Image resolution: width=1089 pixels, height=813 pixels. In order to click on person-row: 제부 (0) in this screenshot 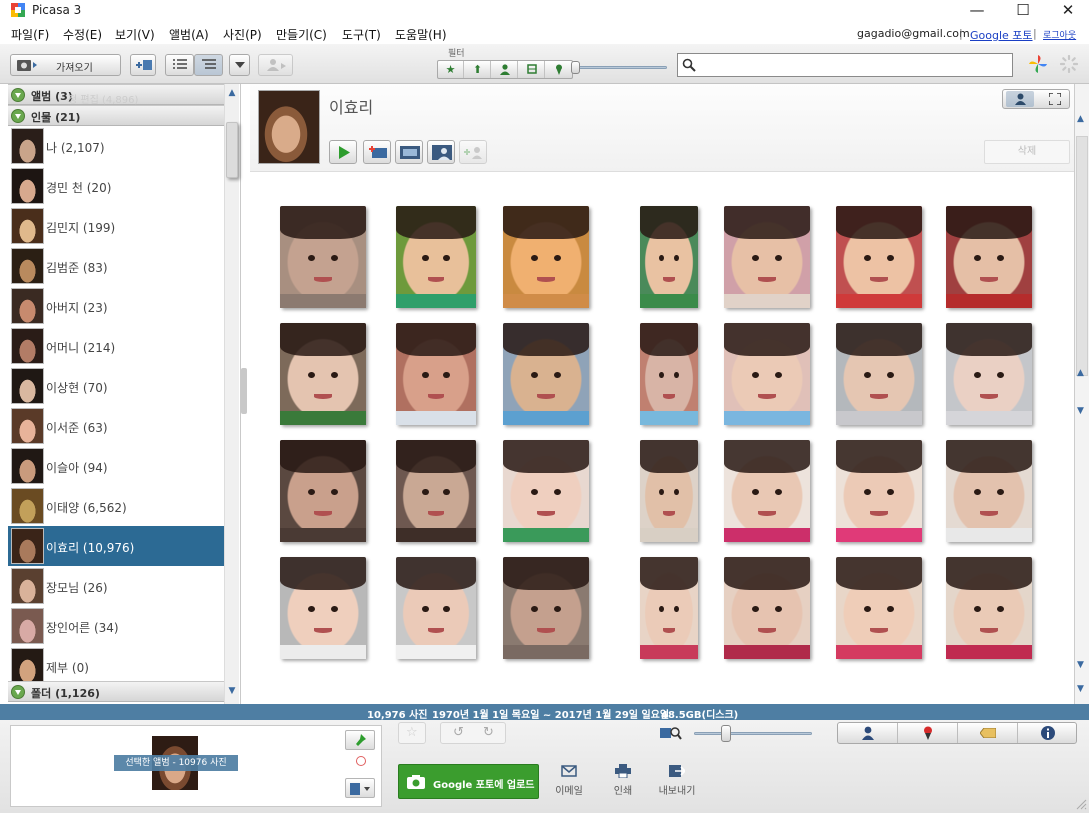, I will do `click(116, 666)`.